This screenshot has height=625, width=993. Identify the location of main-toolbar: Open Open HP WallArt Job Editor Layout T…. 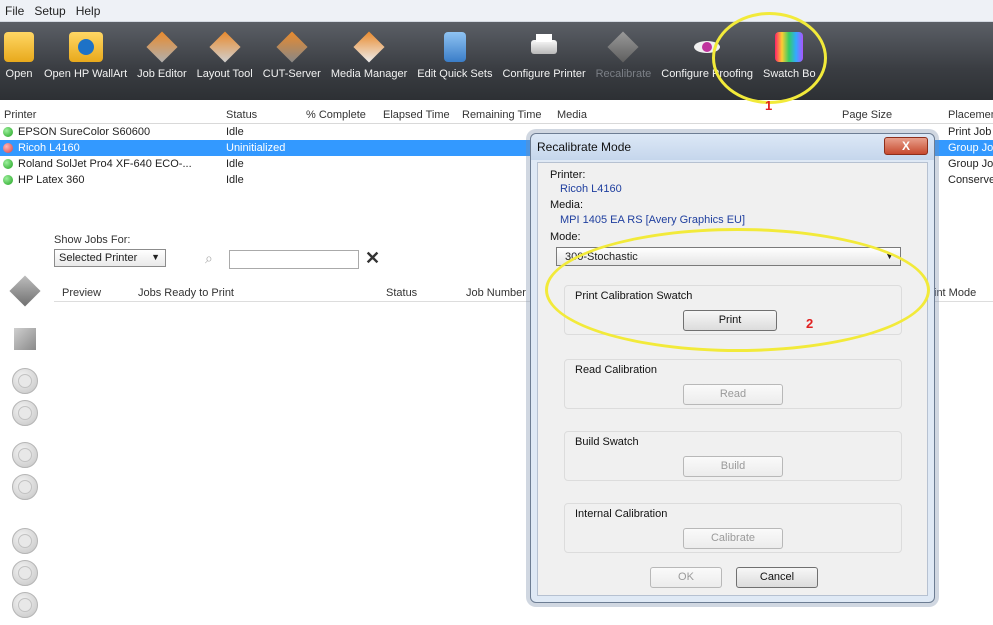
(496, 61).